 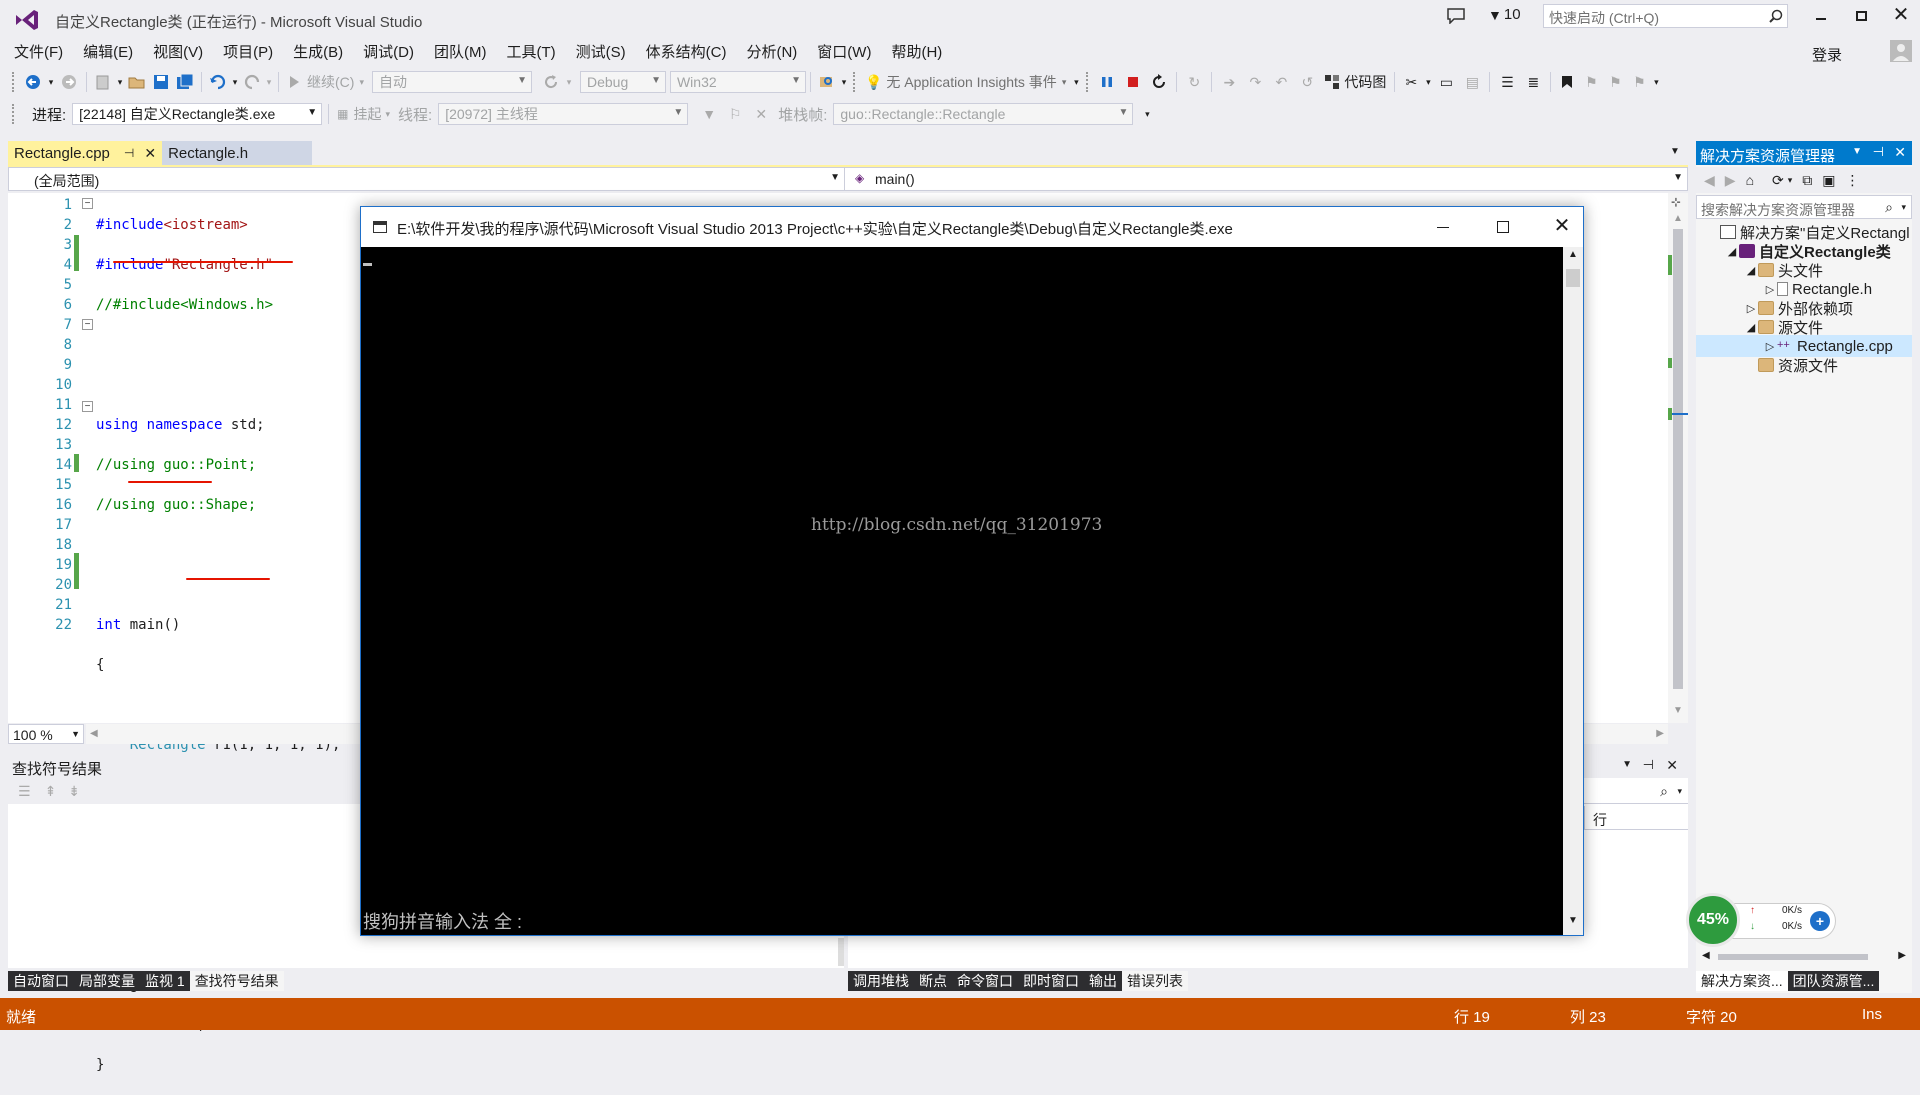 I want to click on show-all-files-icon: ▣, so click(x=1828, y=180).